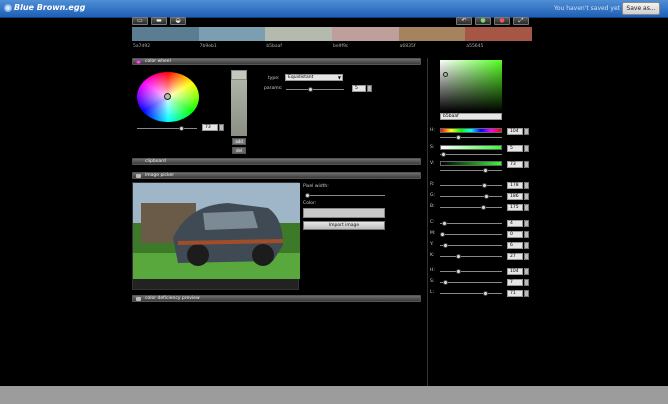  What do you see at coordinates (526, 185) in the screenshot?
I see `rgb-r-spinner` at bounding box center [526, 185].